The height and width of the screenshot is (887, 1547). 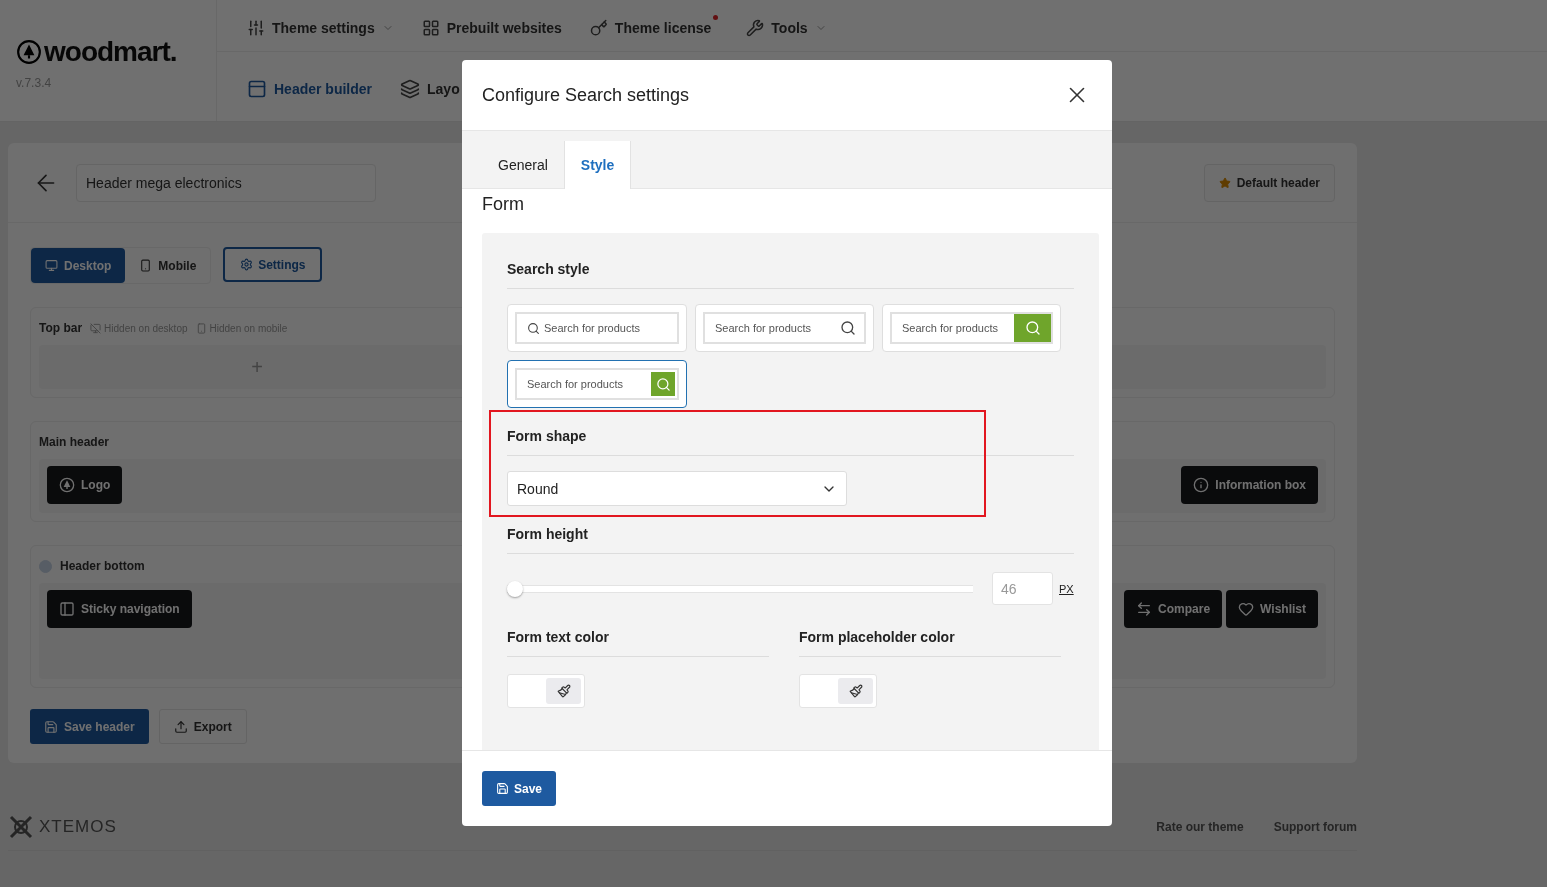 I want to click on dialog-tab: General, so click(x=523, y=165).